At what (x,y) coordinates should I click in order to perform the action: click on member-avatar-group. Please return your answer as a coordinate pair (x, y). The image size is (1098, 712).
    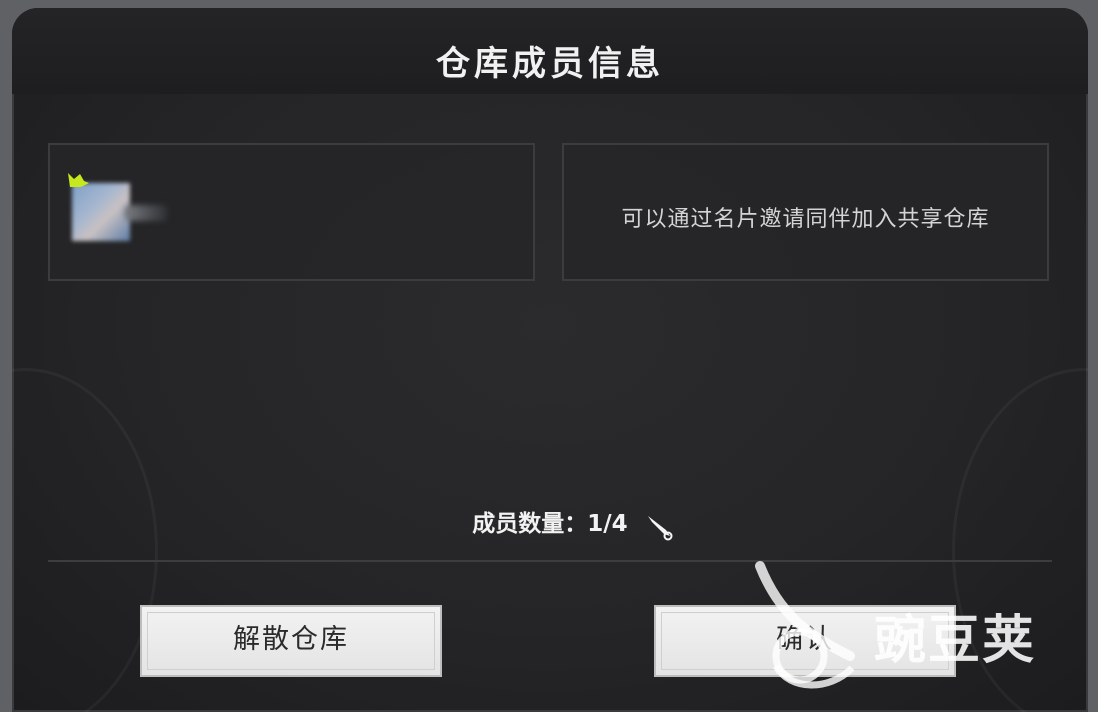
    Looking at the image, I should click on (116, 211).